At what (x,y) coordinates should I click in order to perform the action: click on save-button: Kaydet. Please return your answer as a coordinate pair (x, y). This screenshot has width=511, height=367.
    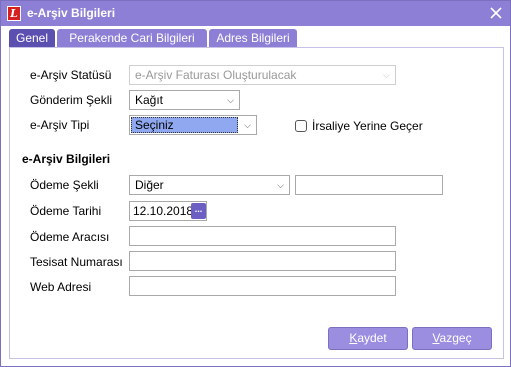
    Looking at the image, I should click on (368, 338).